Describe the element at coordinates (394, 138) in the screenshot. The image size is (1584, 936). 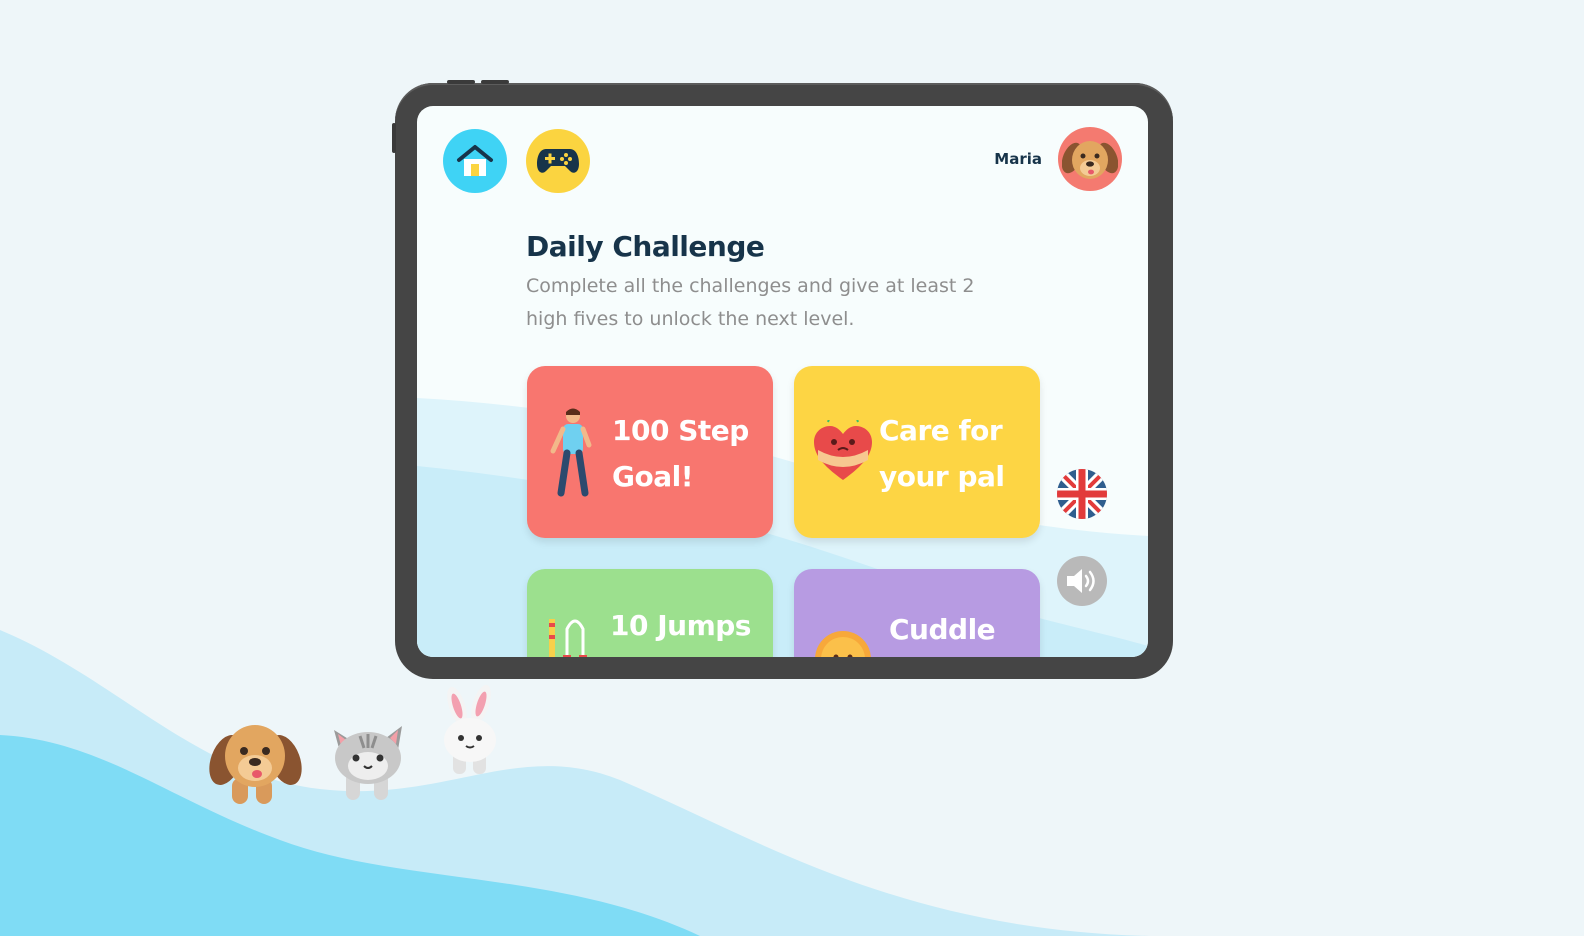
I see `tablet-power-button` at that location.